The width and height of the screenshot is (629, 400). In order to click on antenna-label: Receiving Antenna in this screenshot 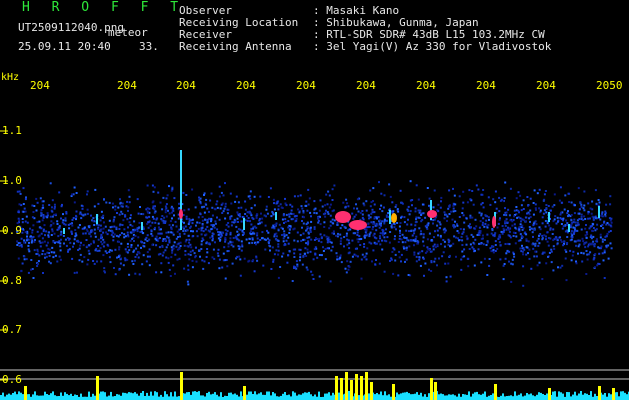, I will do `click(235, 46)`.